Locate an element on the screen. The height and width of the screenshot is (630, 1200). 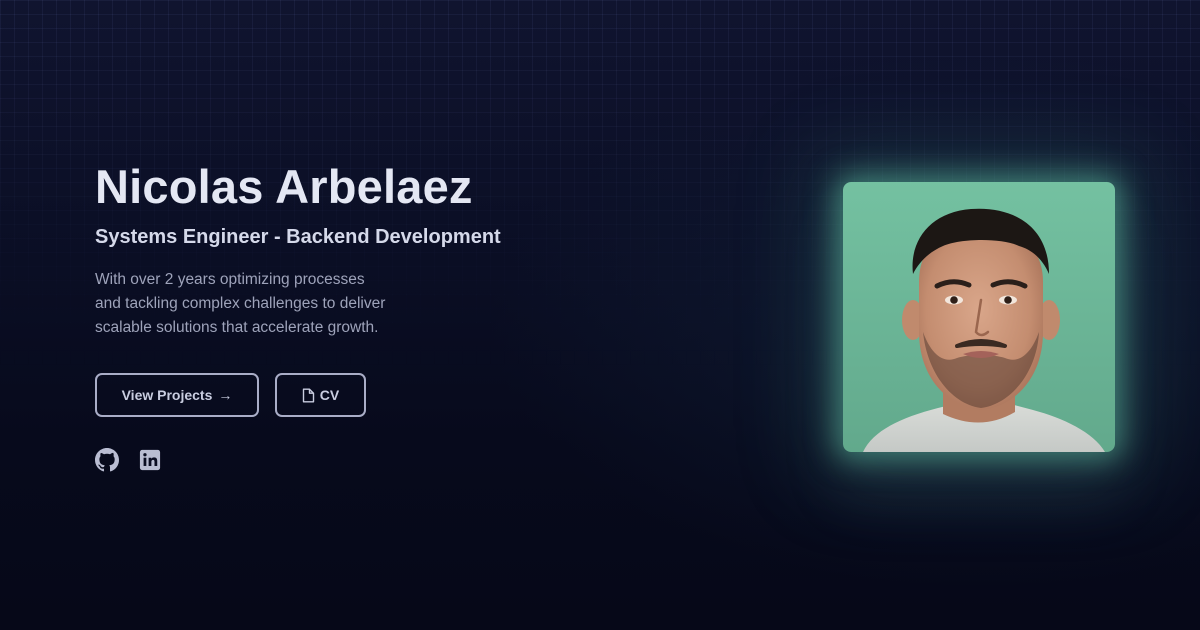
linkedin-icon is located at coordinates (150, 462).